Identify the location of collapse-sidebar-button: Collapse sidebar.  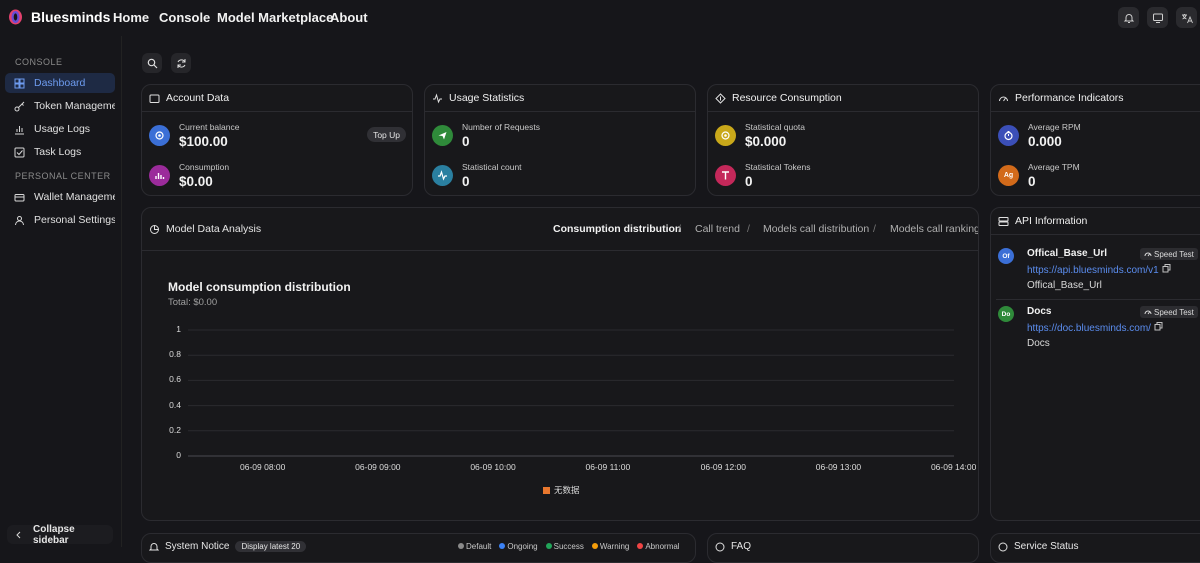
(60, 534).